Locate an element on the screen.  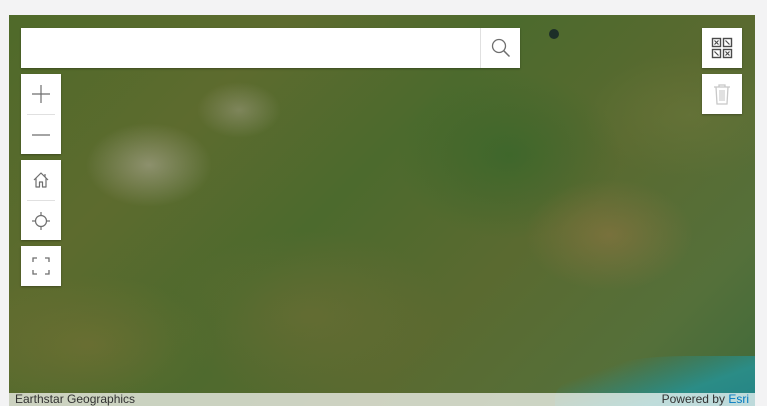
plus-icon is located at coordinates (41, 94).